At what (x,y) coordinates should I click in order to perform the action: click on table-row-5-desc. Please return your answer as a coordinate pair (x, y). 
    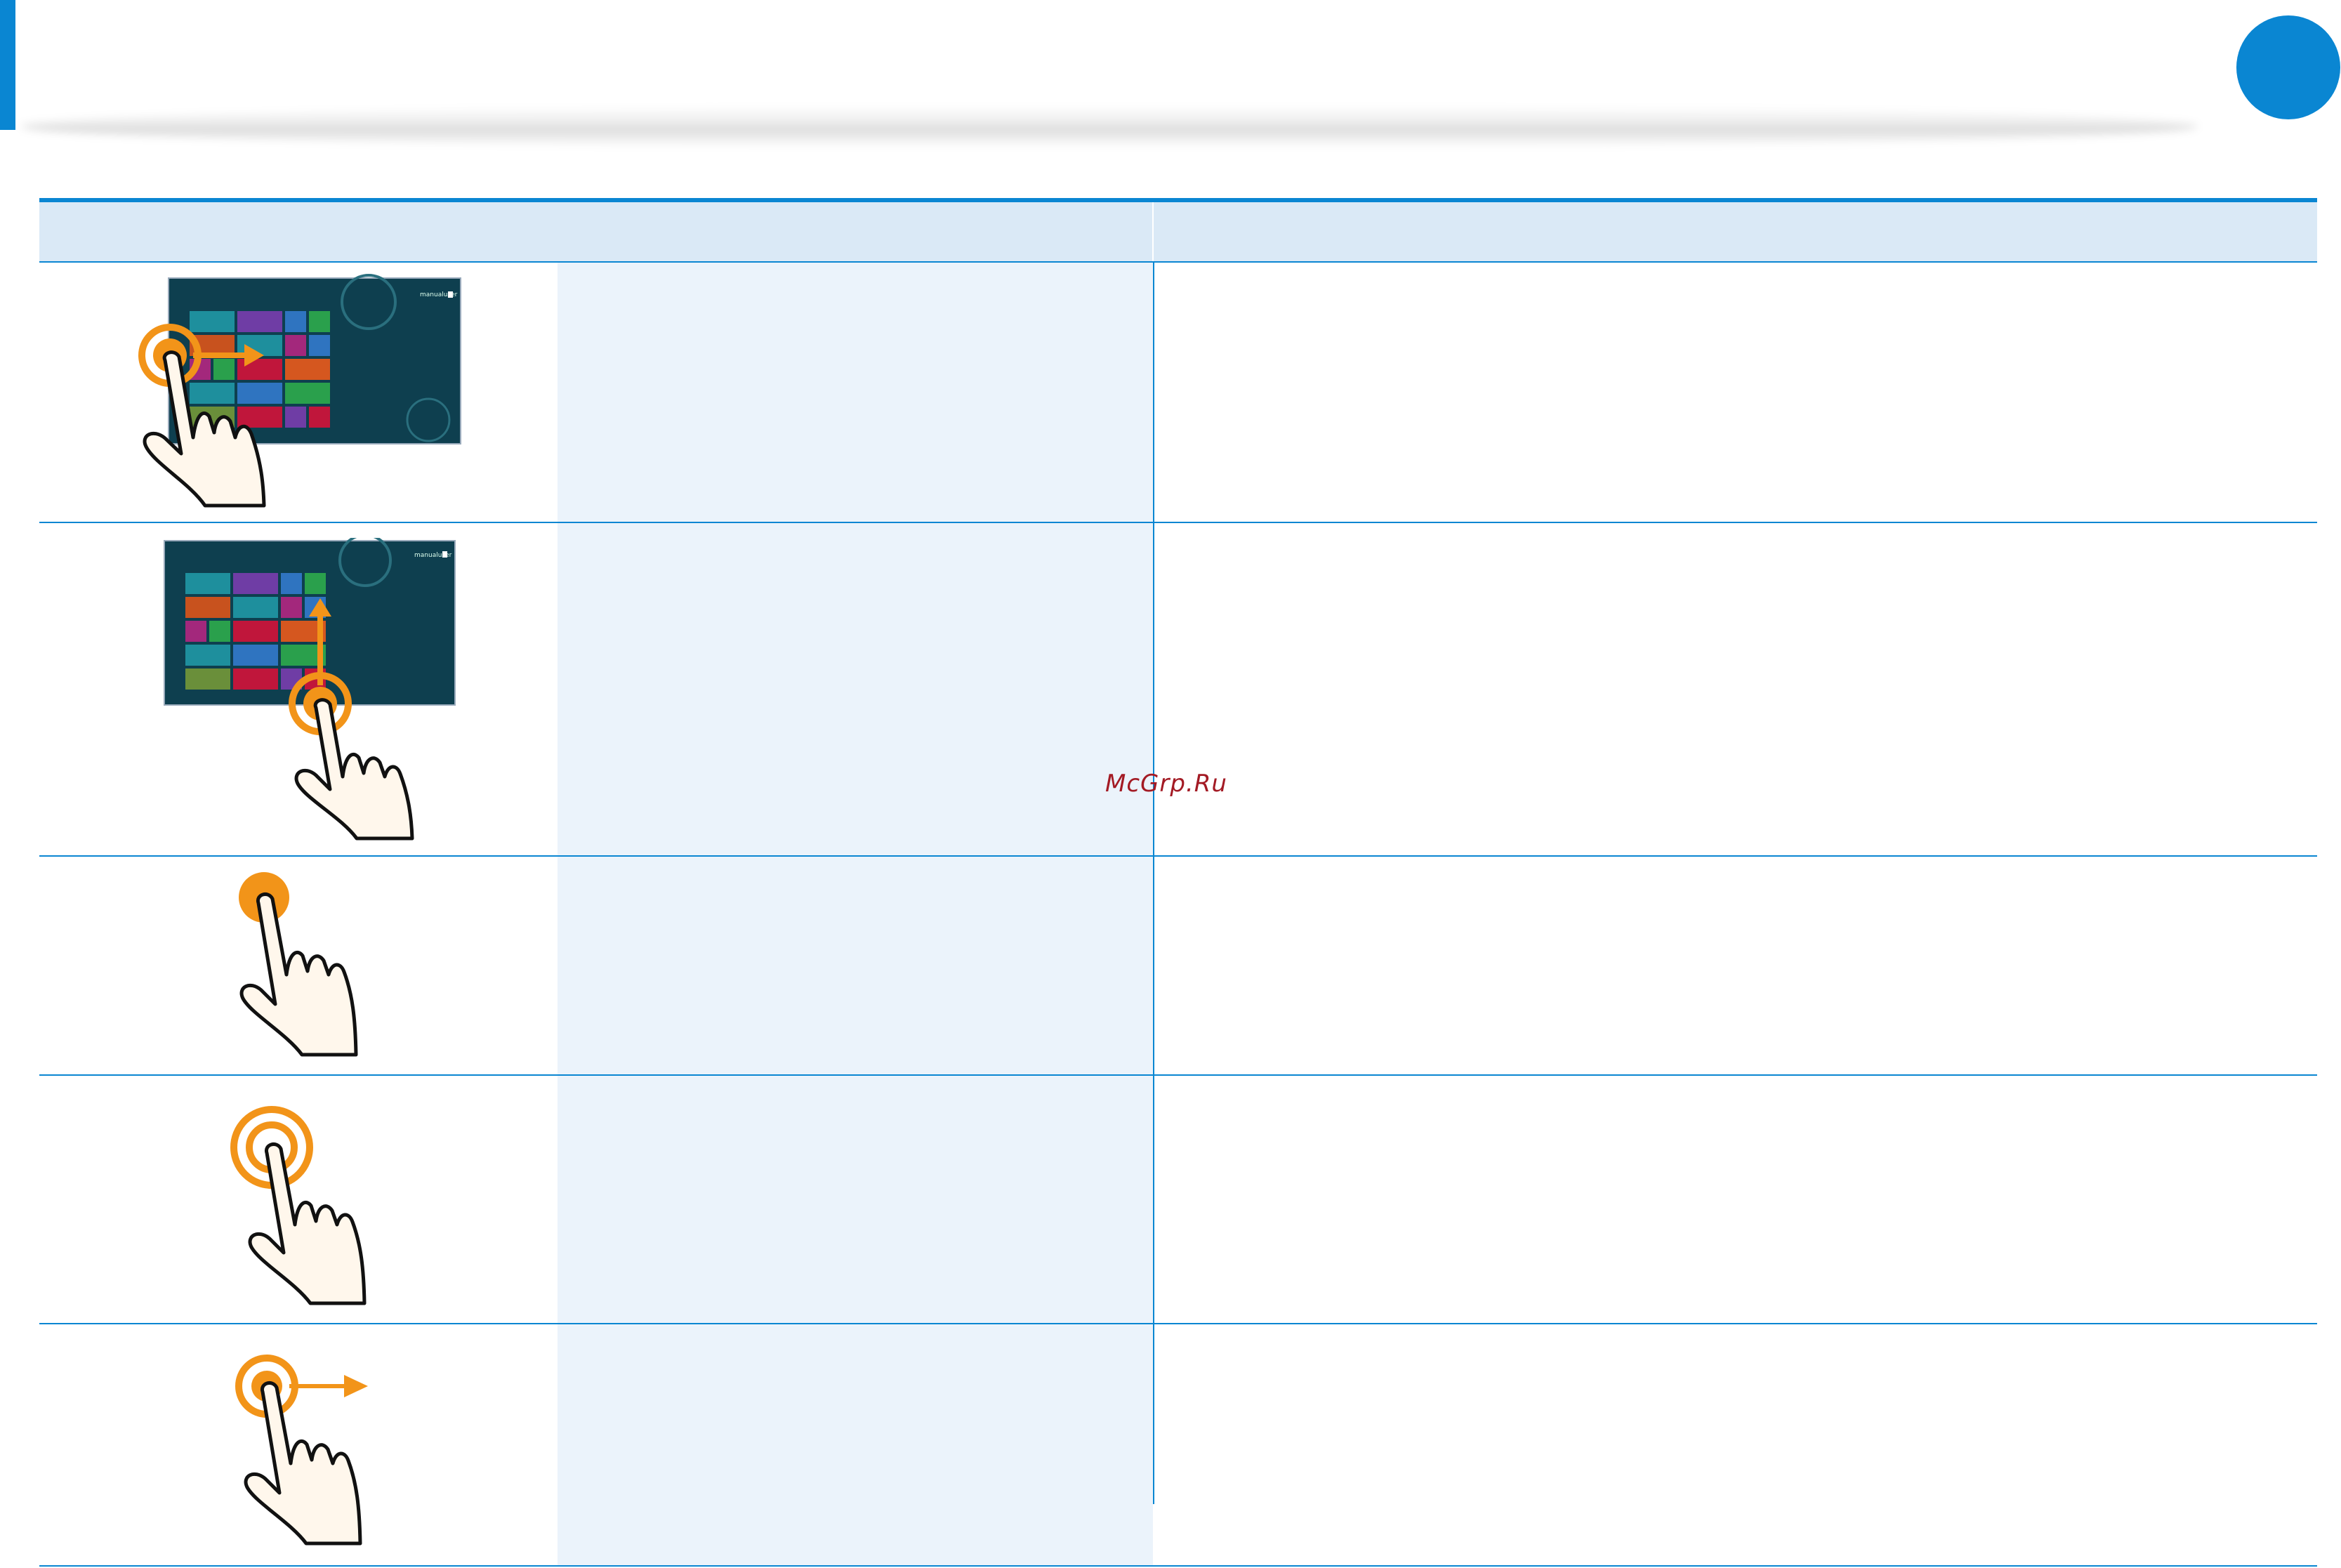
    Looking at the image, I should click on (855, 1445).